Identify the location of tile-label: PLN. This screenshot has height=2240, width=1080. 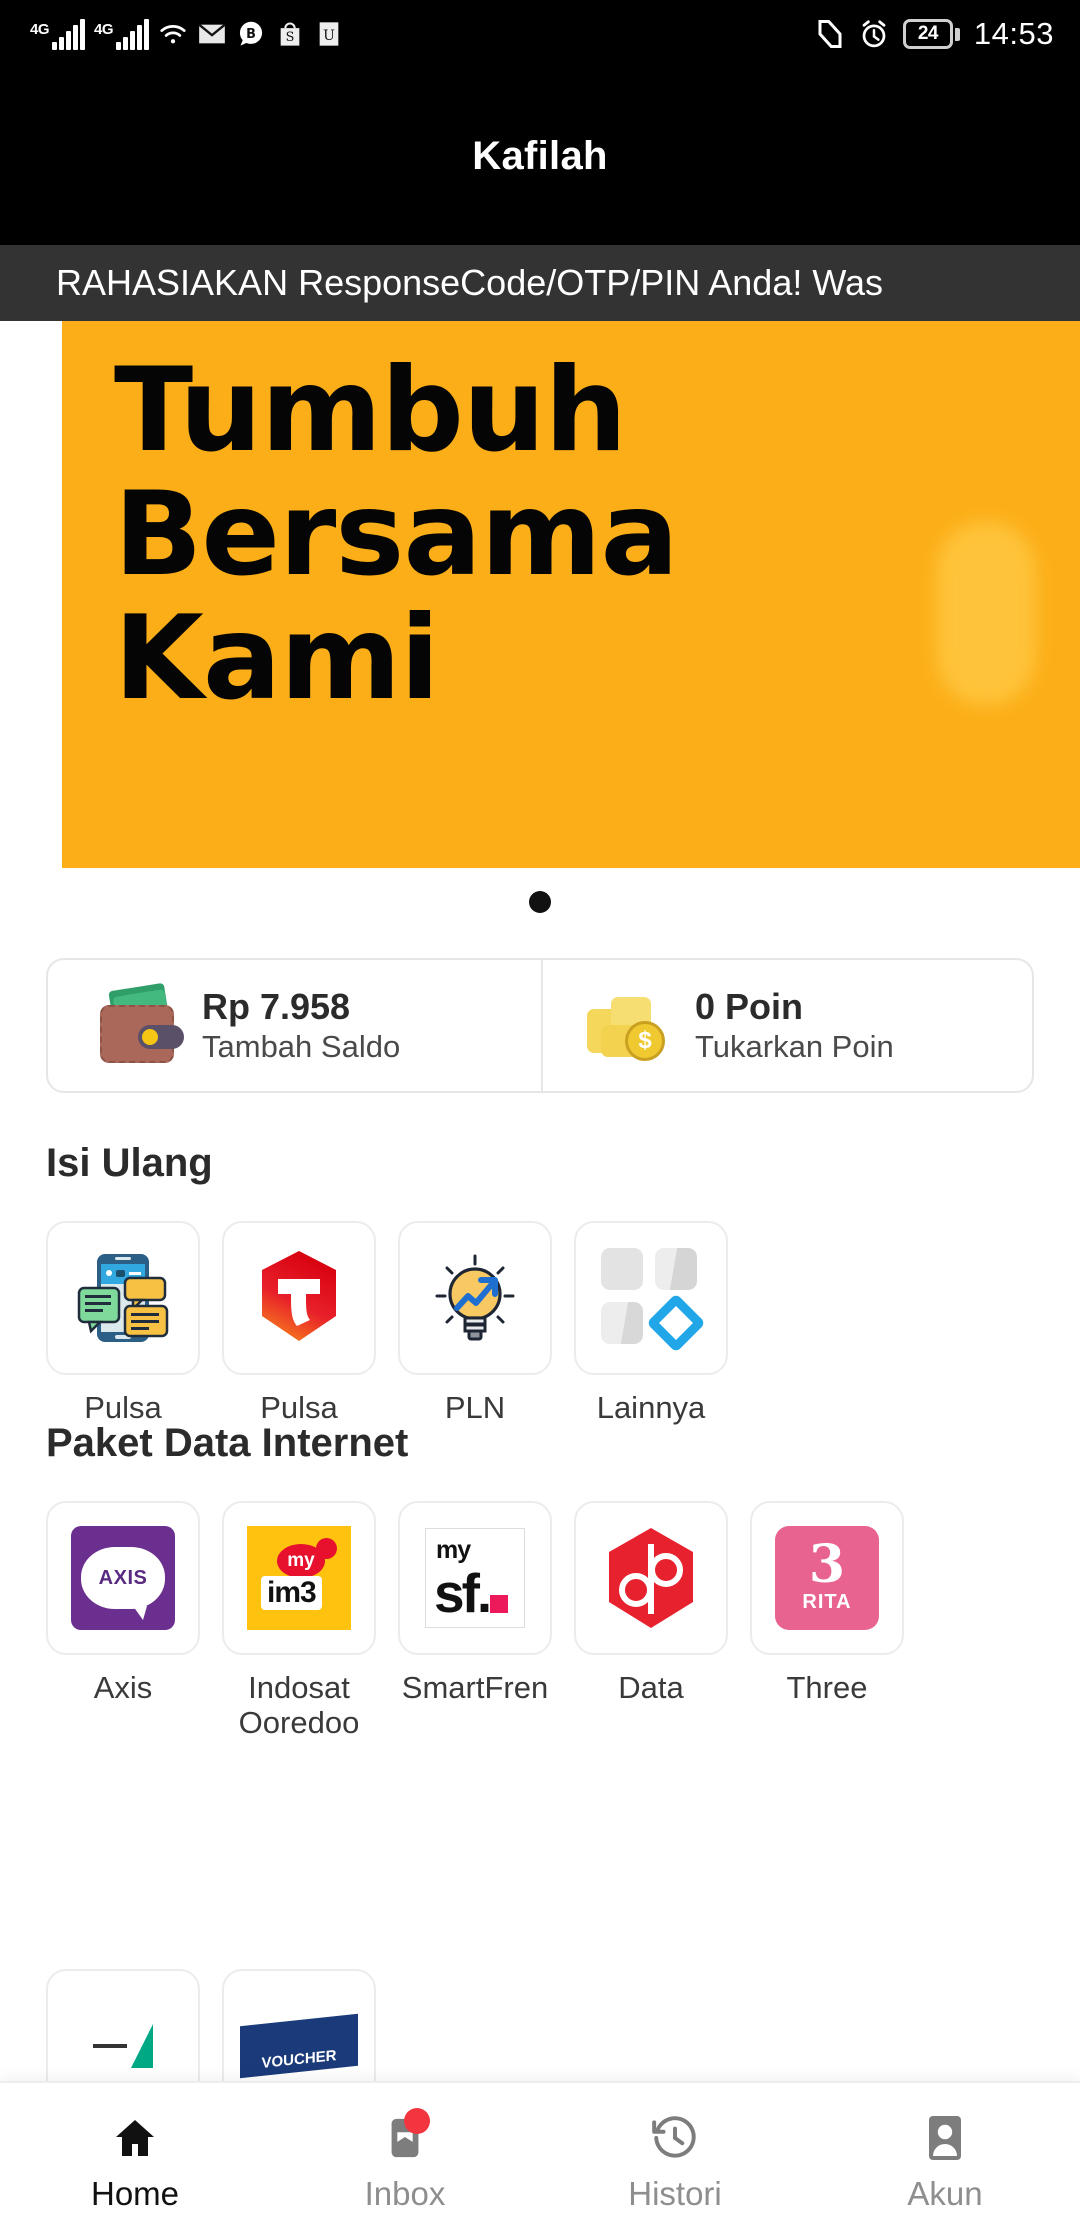
(475, 1407).